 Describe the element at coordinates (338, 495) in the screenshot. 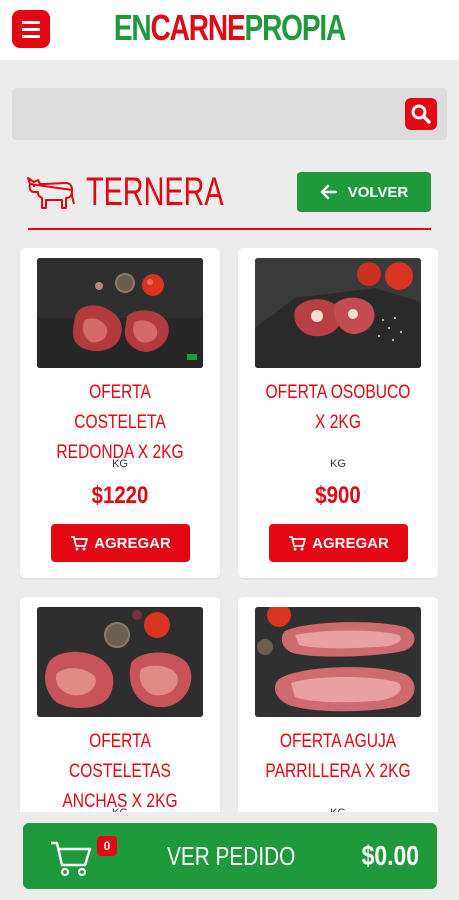

I see `product-price: $900` at that location.